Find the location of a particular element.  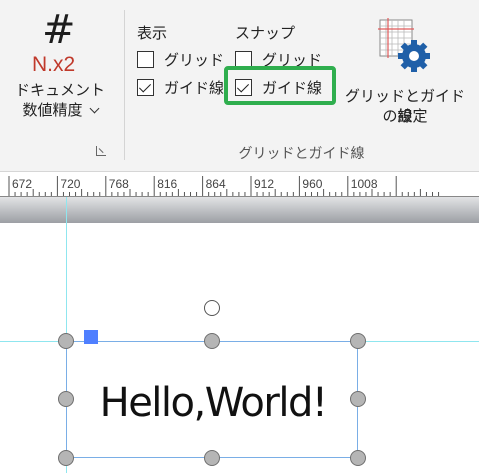

document-grid-precision-button: # N.x2 ドキュメント 数値精度 is located at coordinates (60, 65).